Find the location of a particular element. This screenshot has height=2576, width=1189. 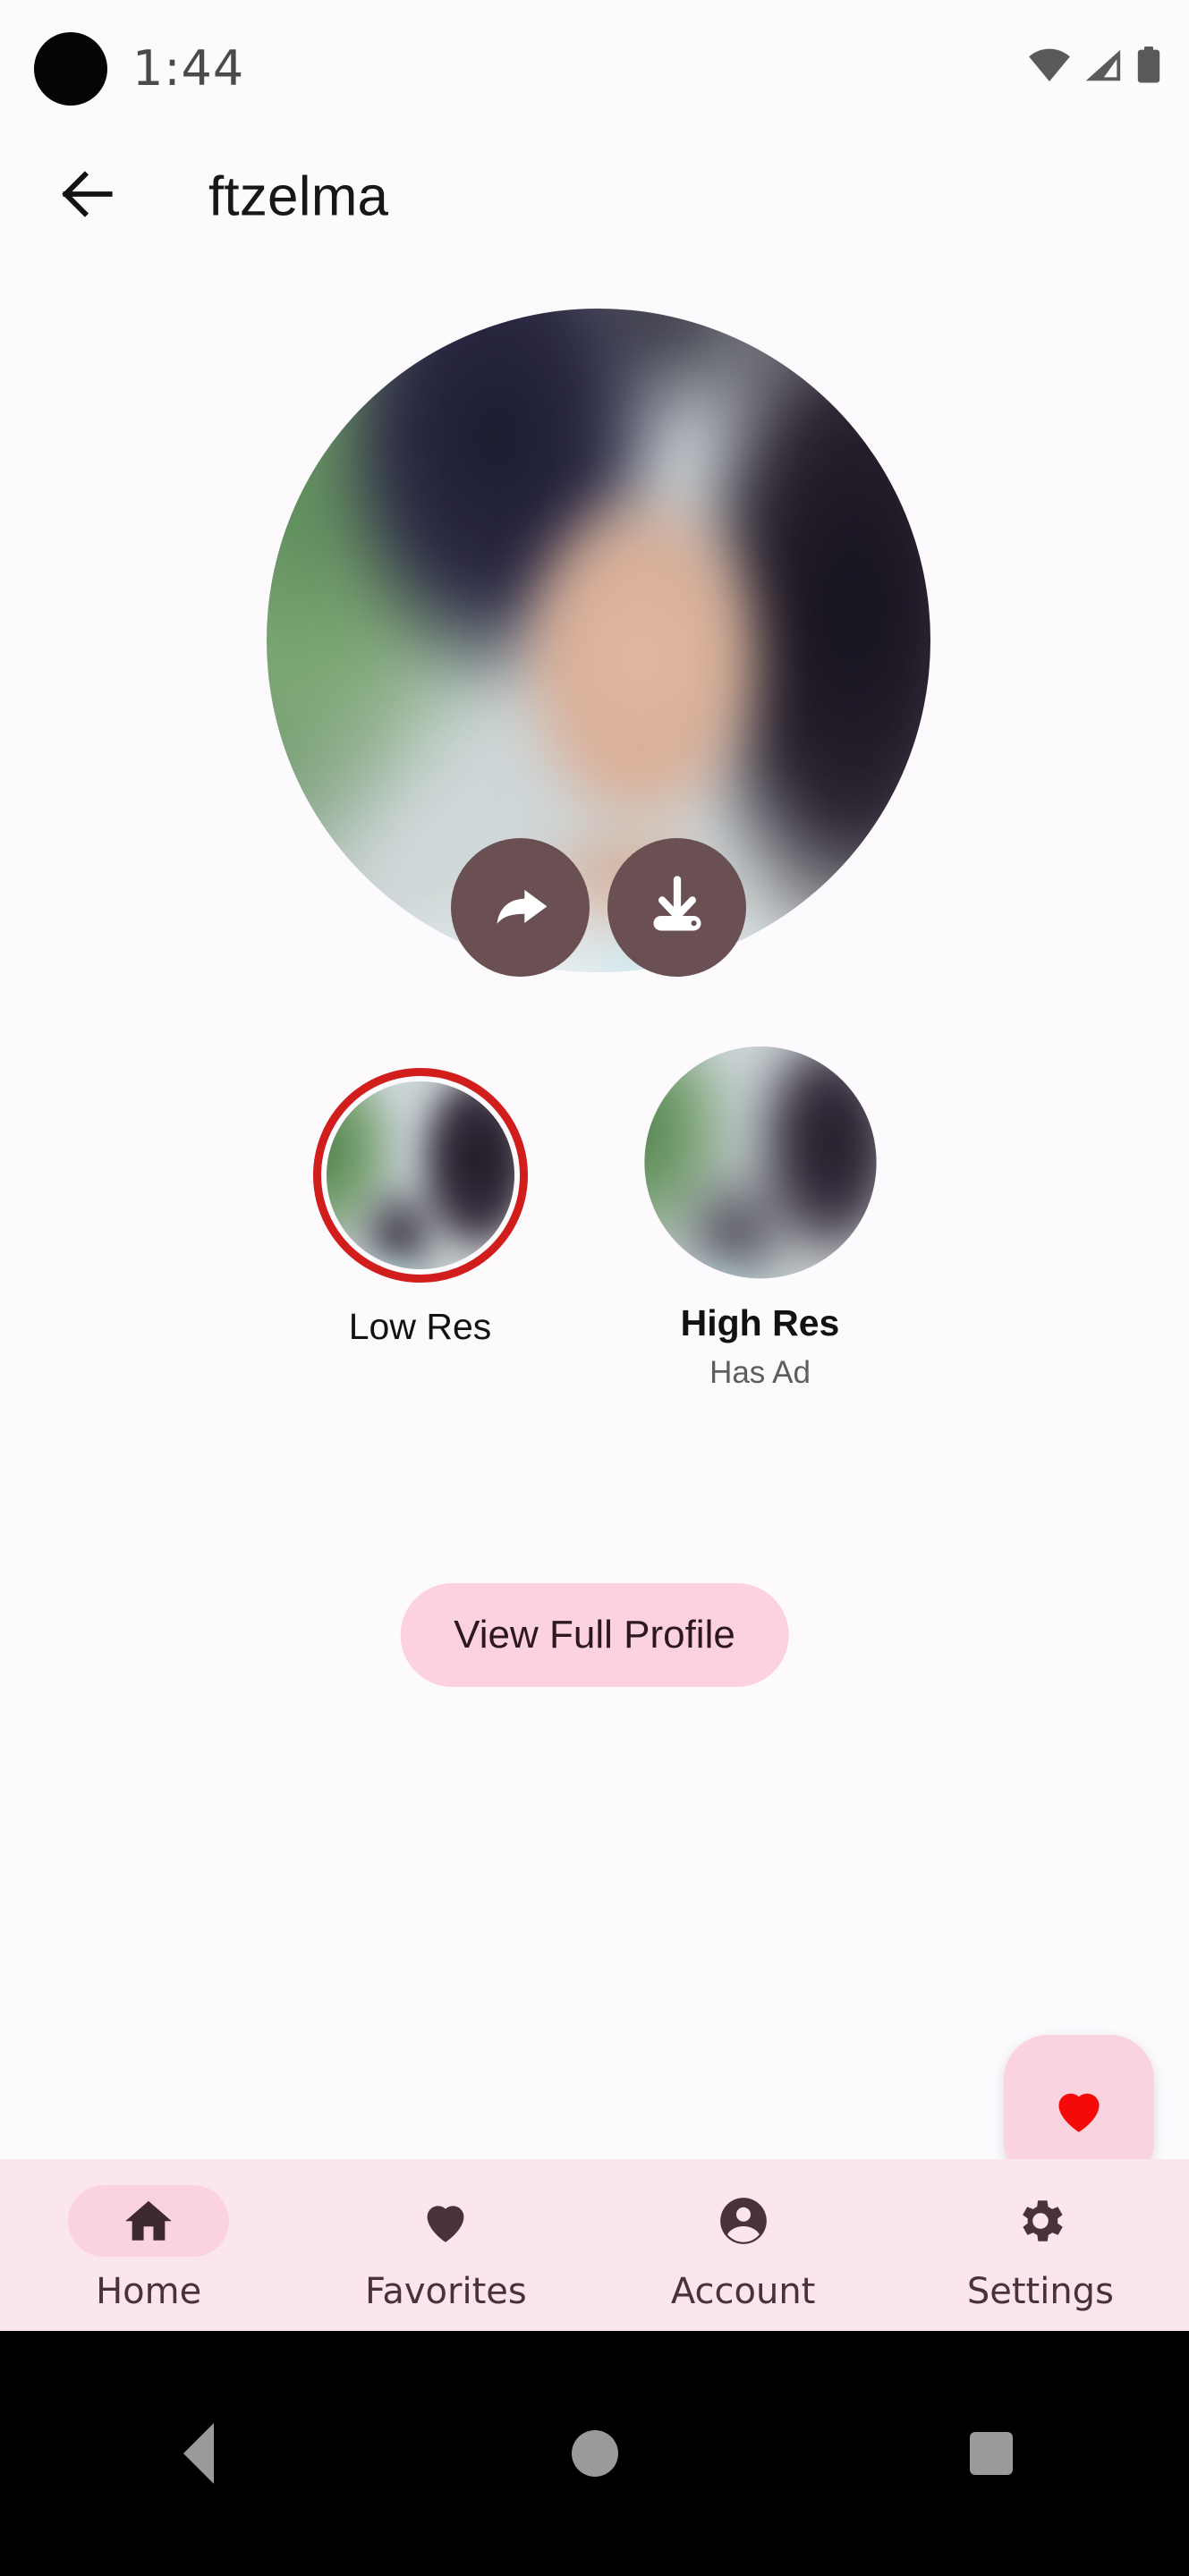

nav-item-label-home: Home is located at coordinates (149, 2291).